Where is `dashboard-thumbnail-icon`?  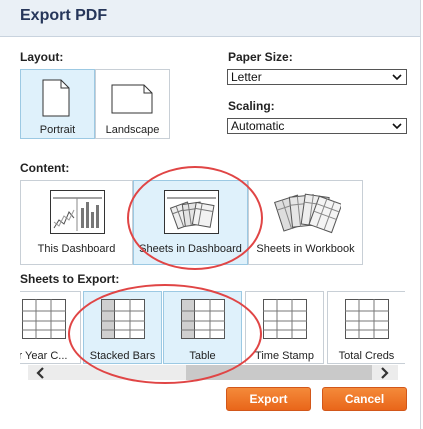 dashboard-thumbnail-icon is located at coordinates (77, 212).